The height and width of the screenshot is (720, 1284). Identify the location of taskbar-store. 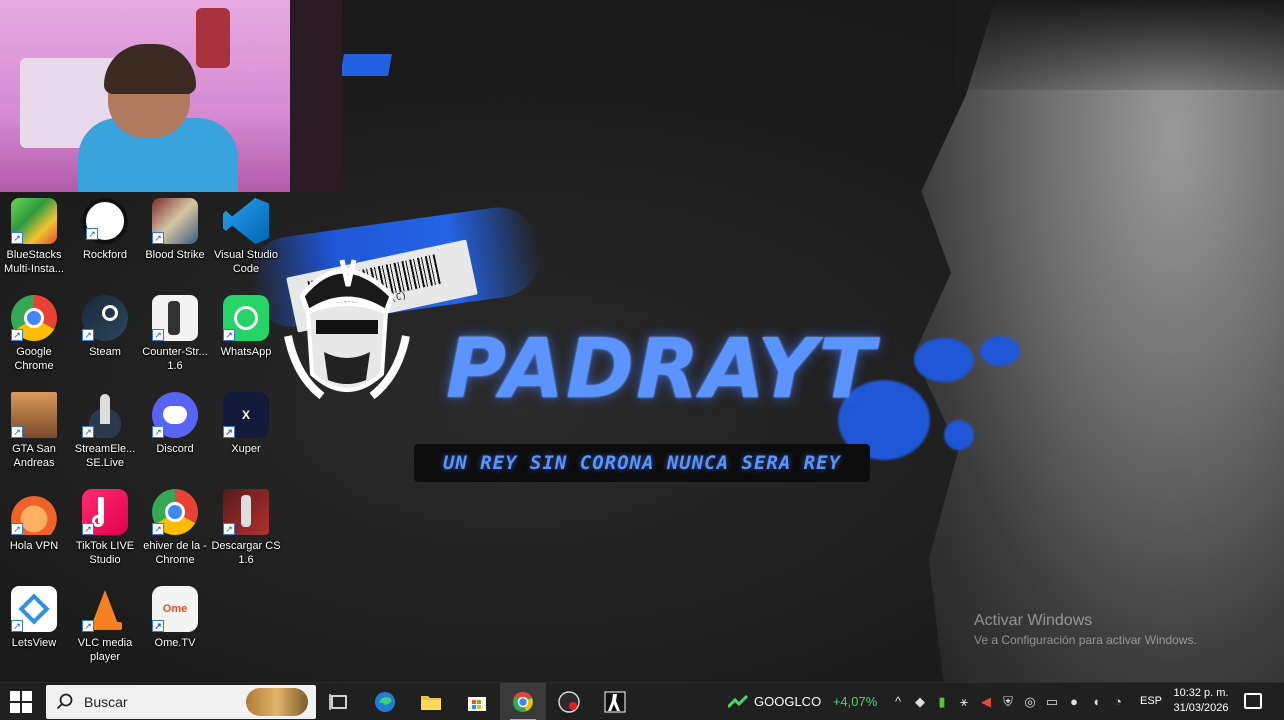
(477, 701).